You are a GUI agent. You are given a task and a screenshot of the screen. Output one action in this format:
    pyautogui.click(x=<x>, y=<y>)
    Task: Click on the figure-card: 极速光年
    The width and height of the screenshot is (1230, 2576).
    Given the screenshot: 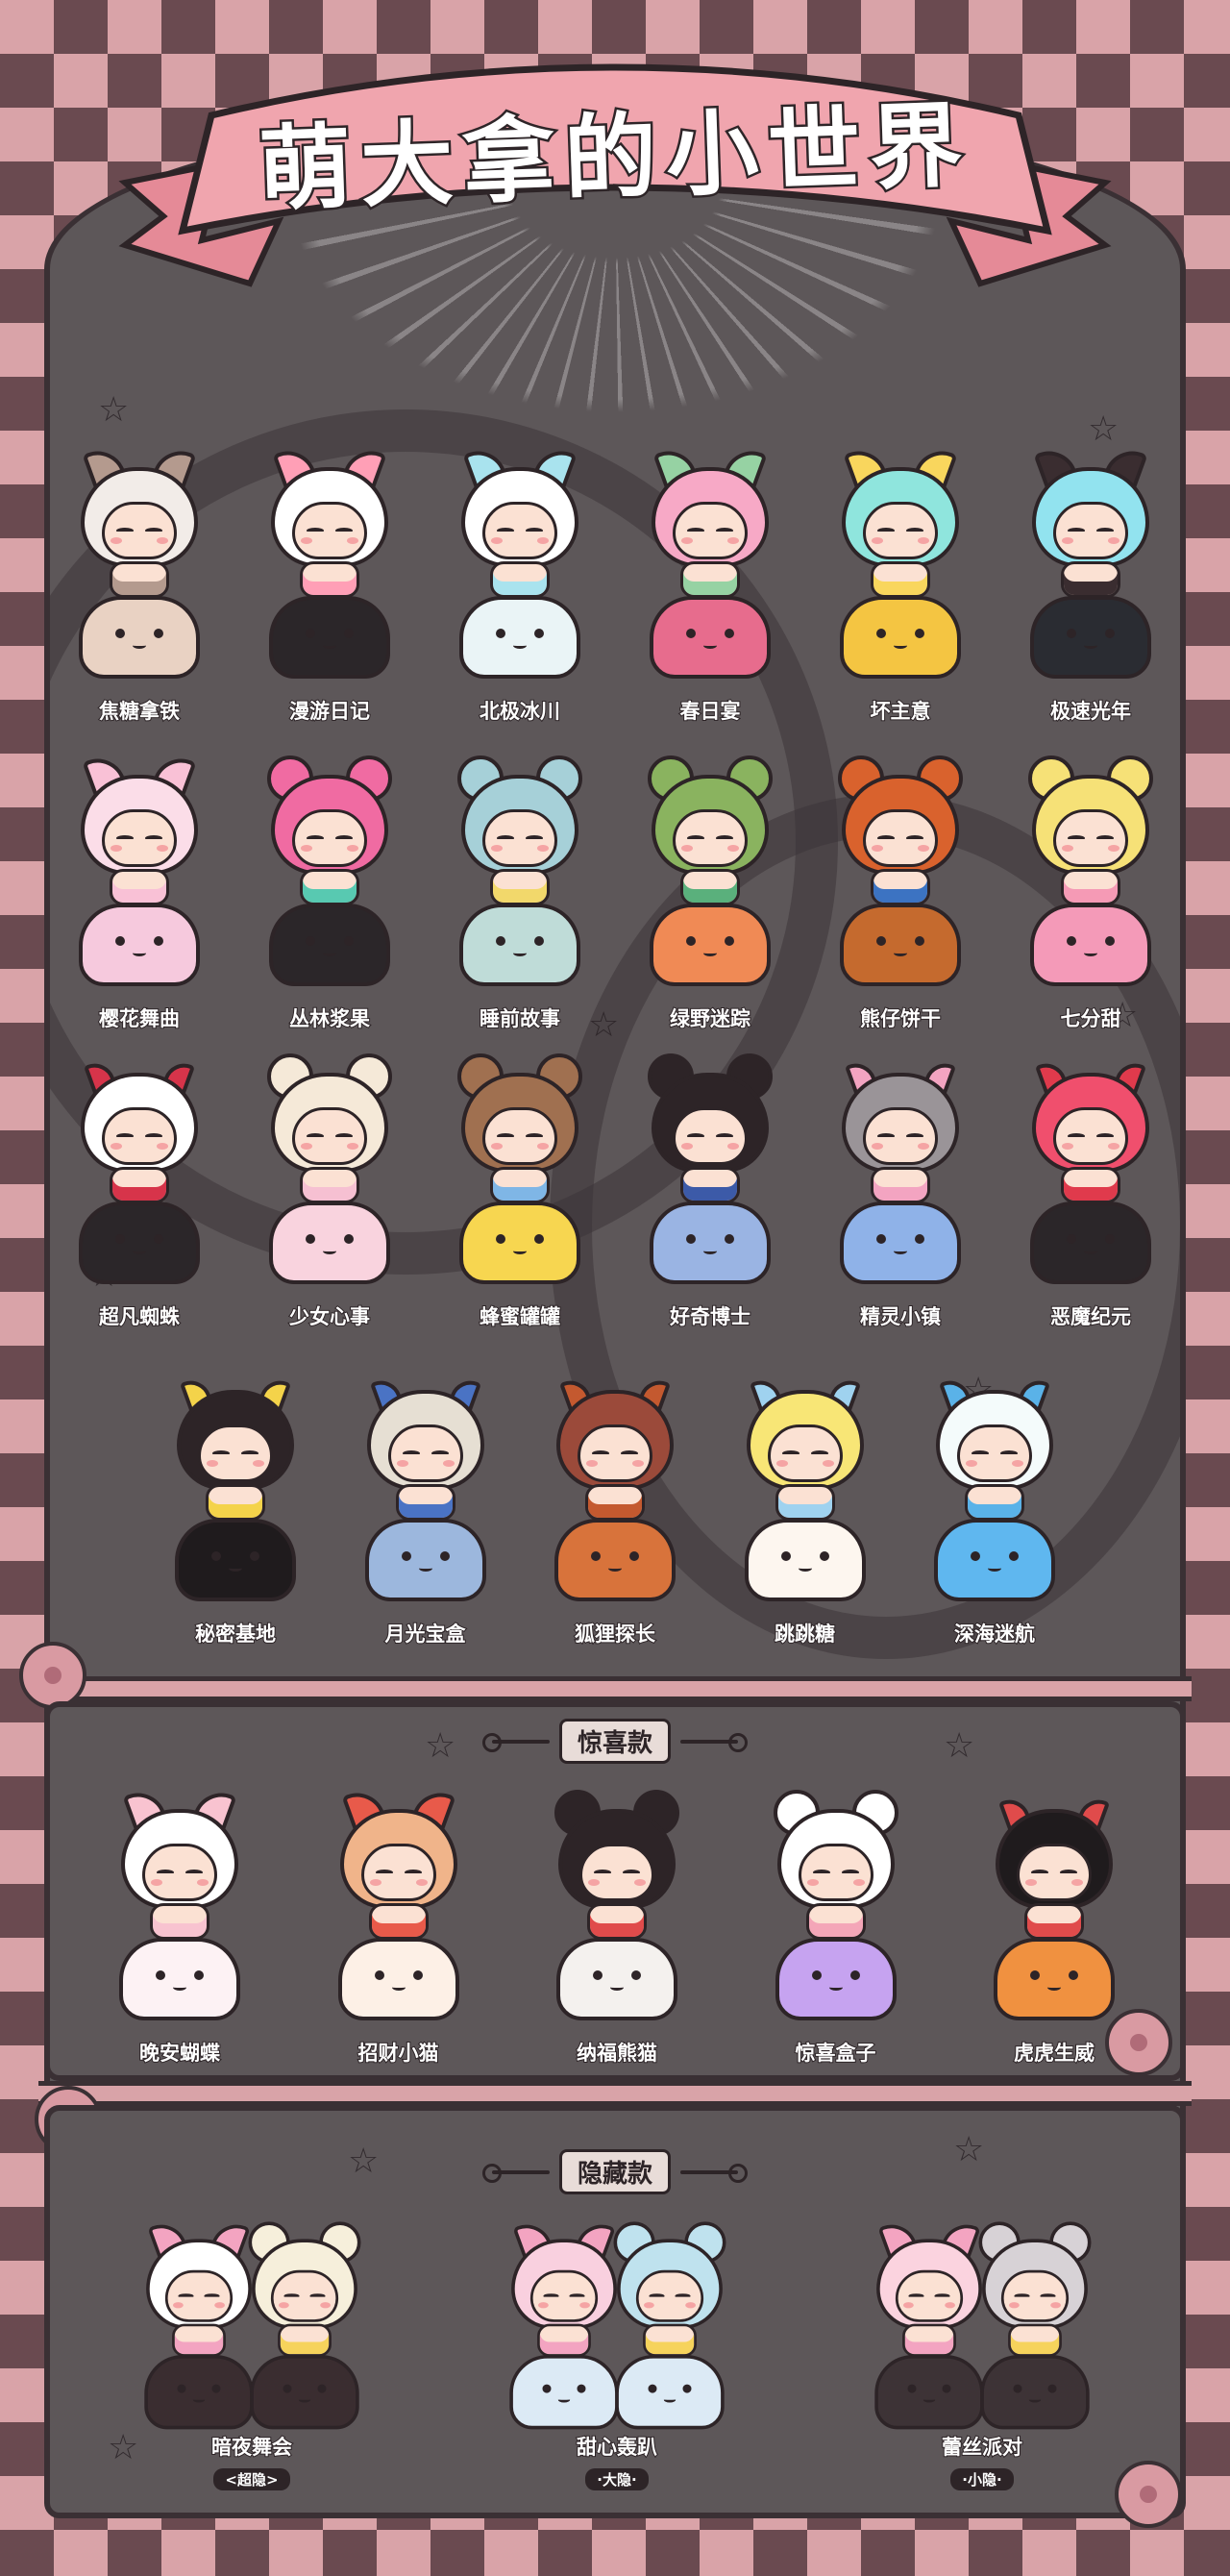 What is the action you would take?
    pyautogui.click(x=1091, y=583)
    